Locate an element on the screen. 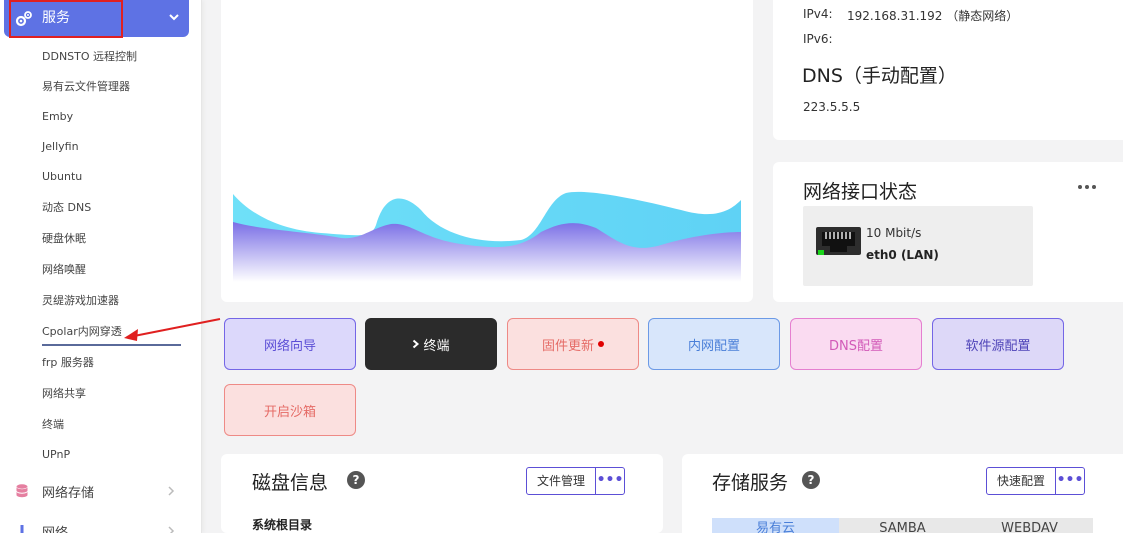 This screenshot has width=1123, height=533. database-icon is located at coordinates (22, 491).